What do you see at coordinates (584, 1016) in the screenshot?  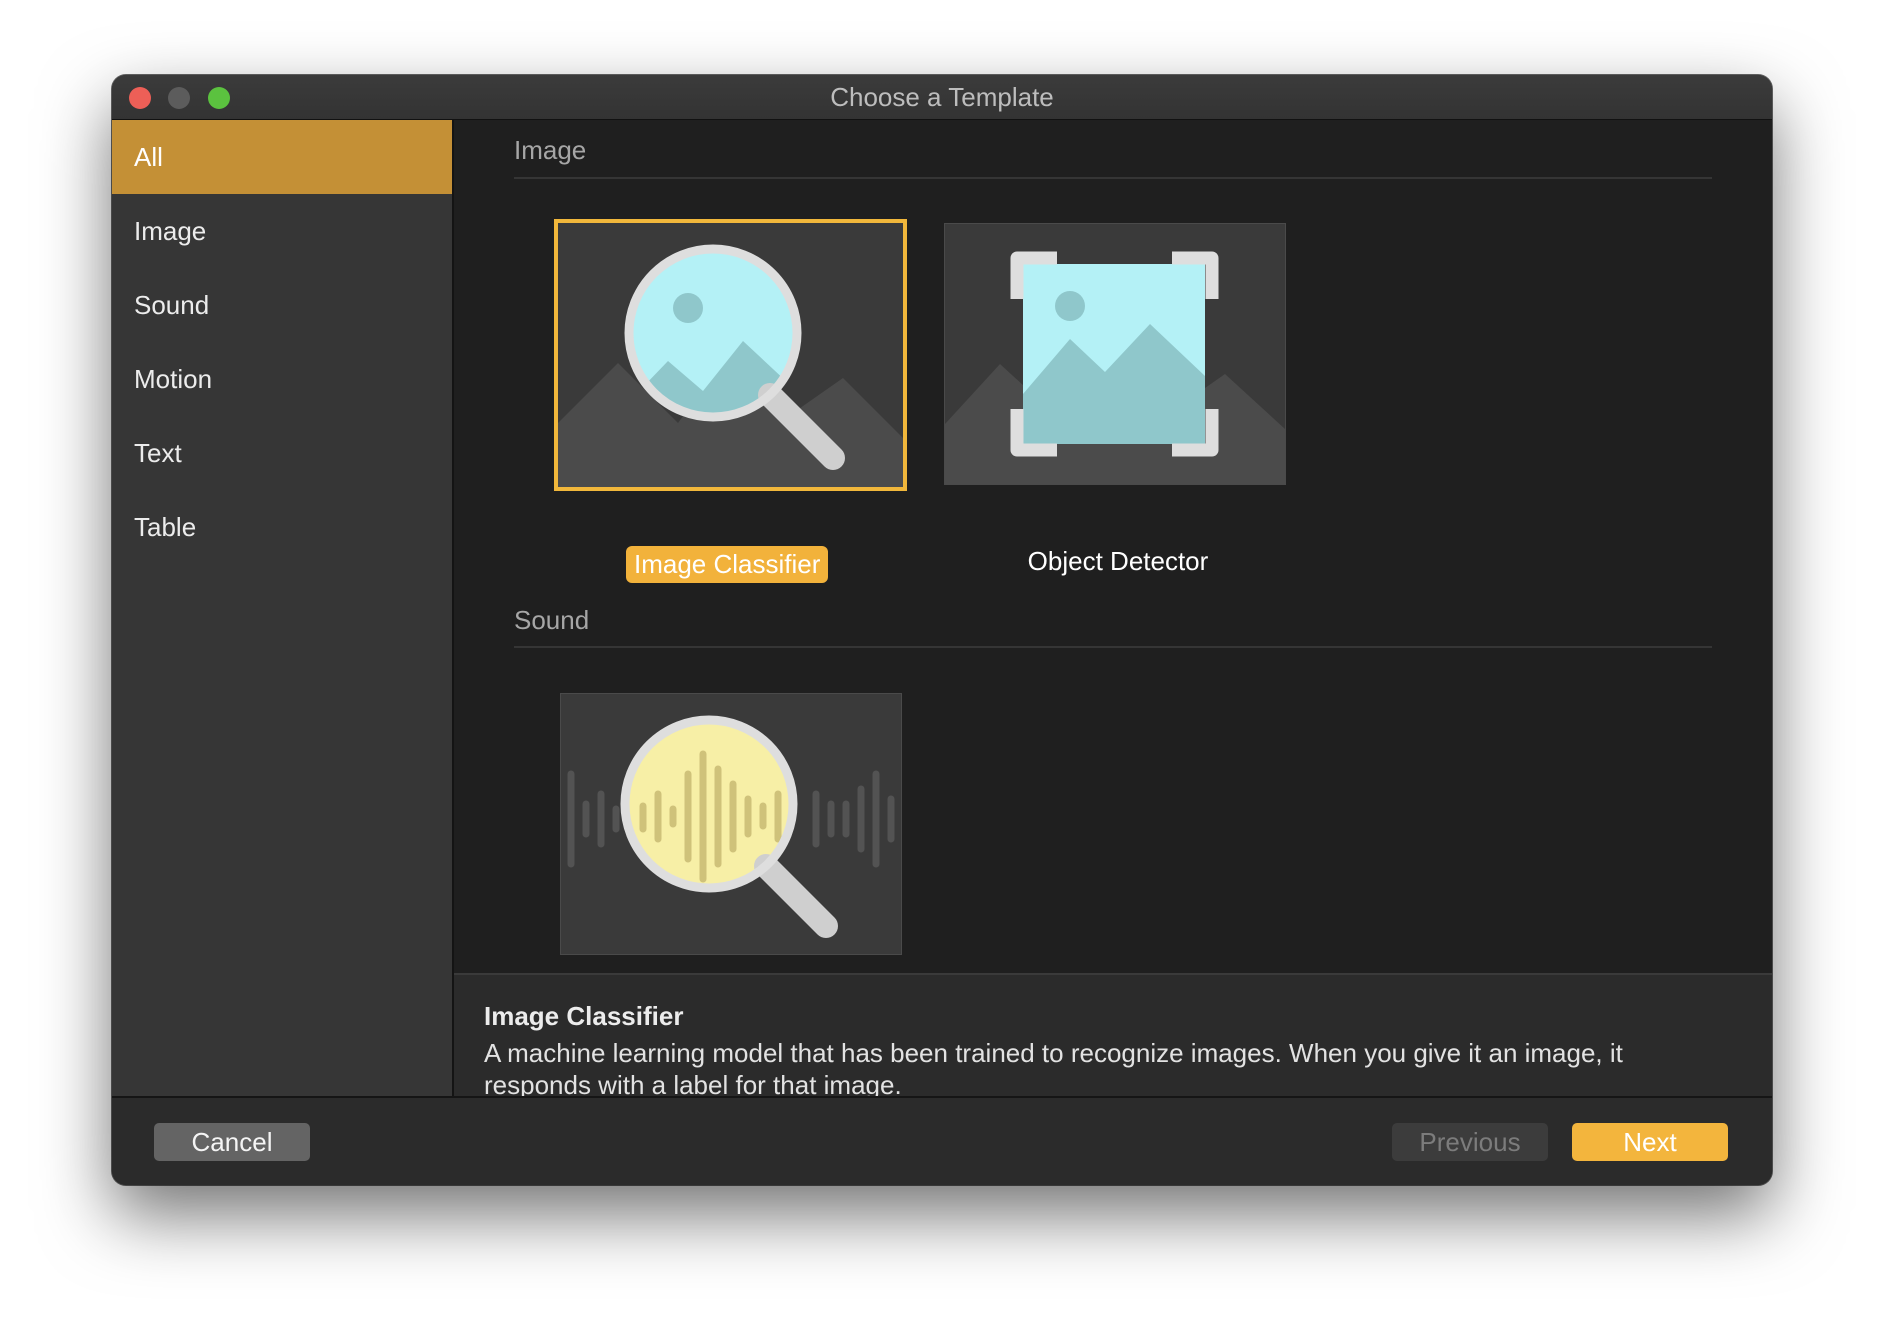 I see `description-title: Image Classifier` at bounding box center [584, 1016].